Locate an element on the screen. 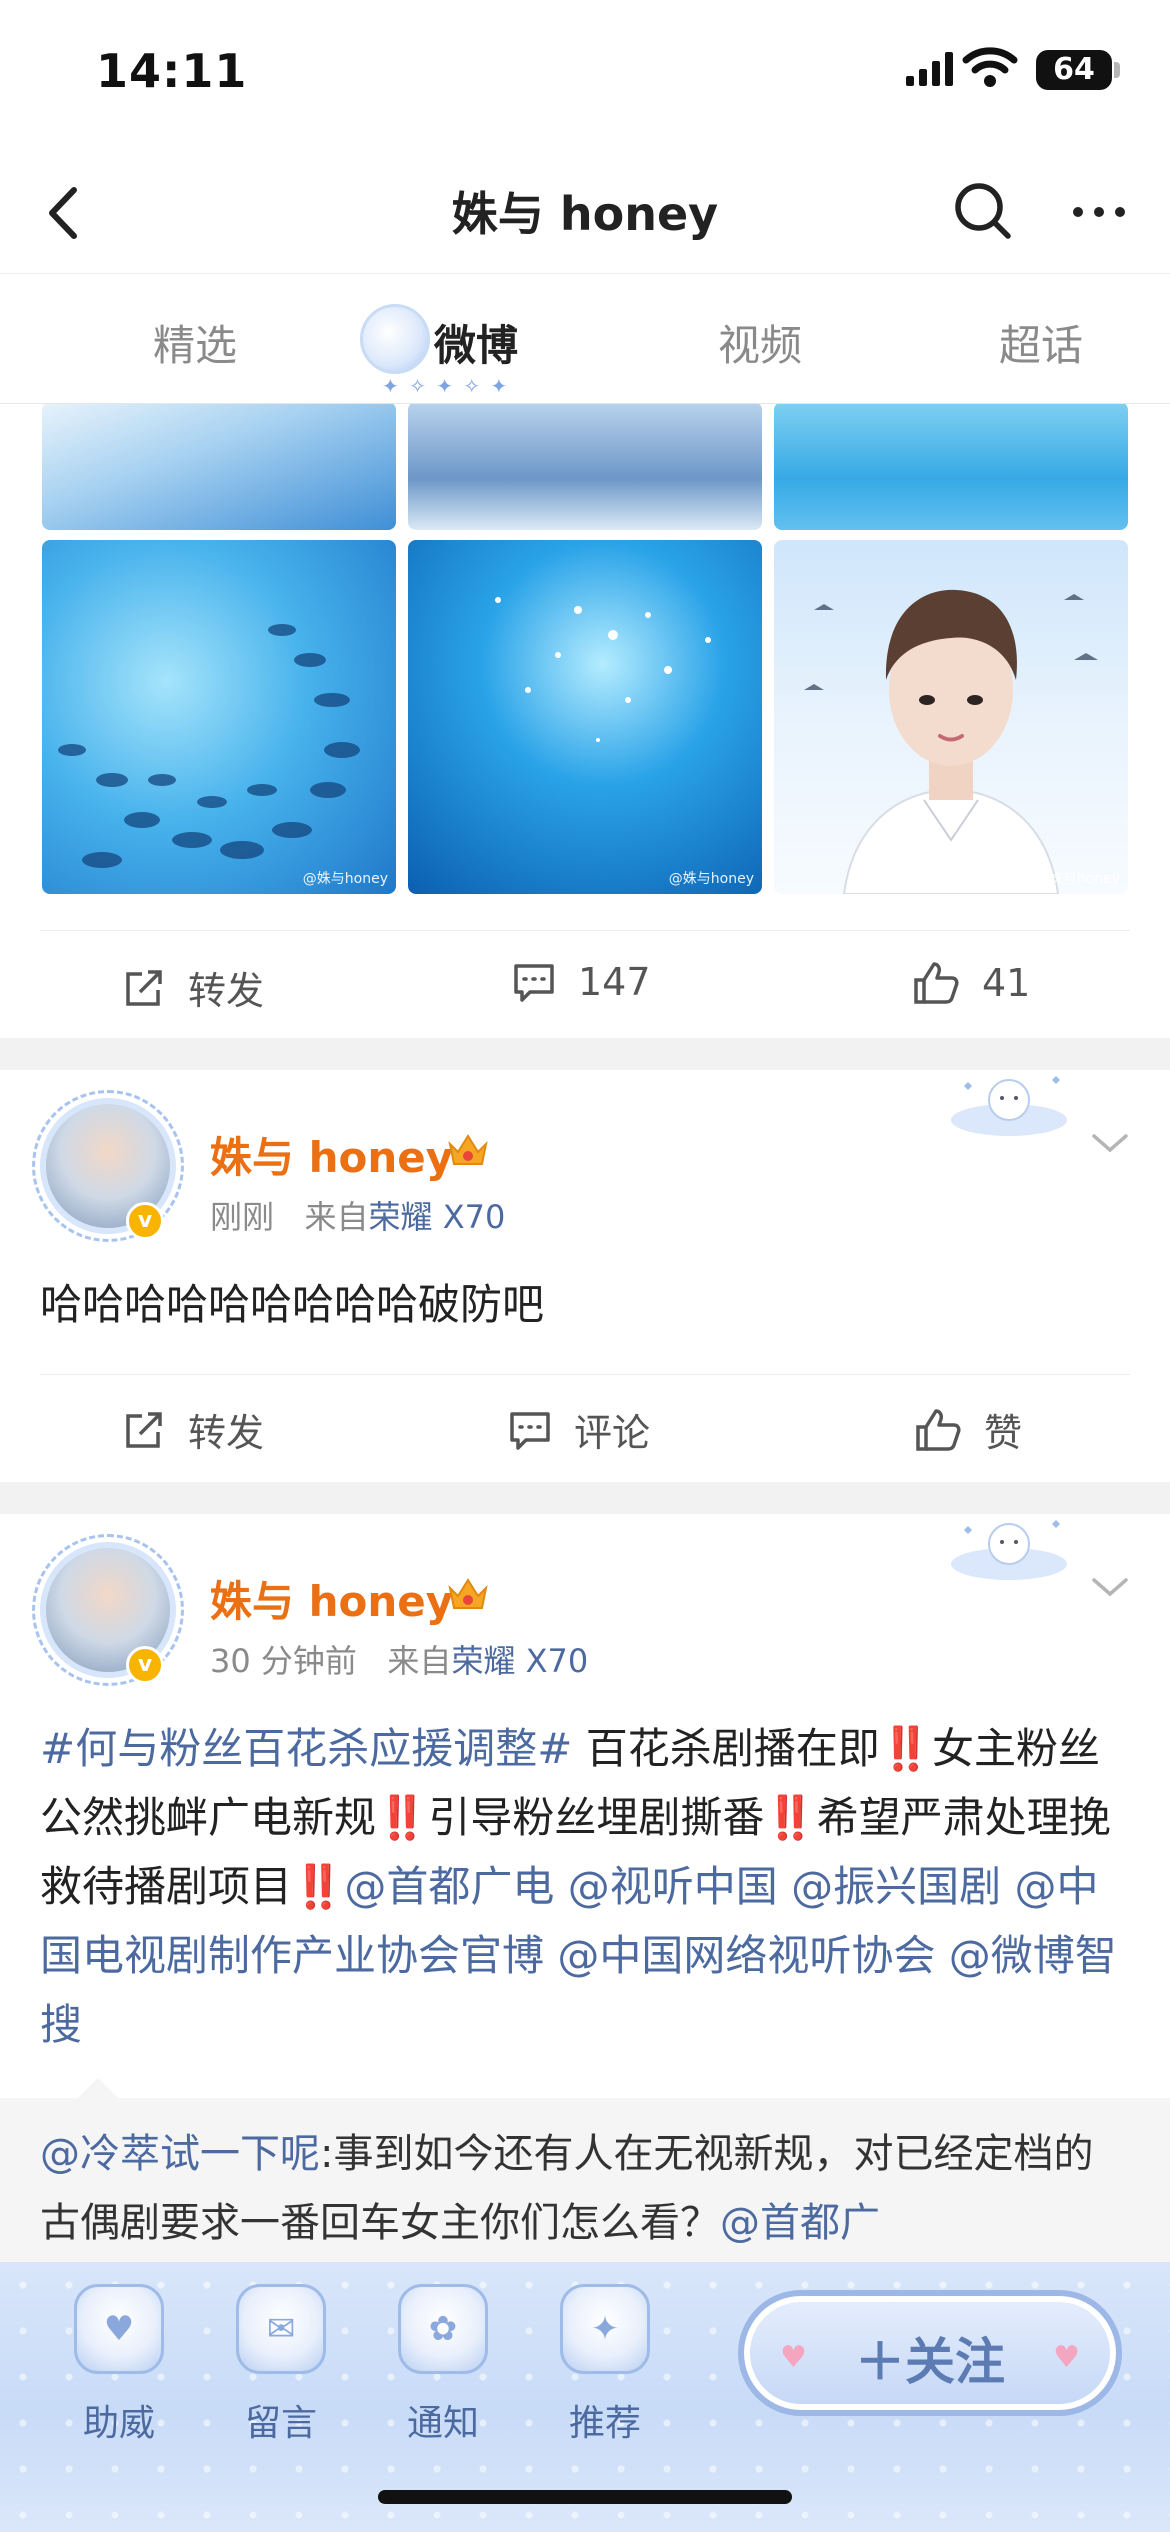 Image resolution: width=1170 pixels, height=2532 pixels. photo-fish-school: @姝与honey is located at coordinates (219, 717).